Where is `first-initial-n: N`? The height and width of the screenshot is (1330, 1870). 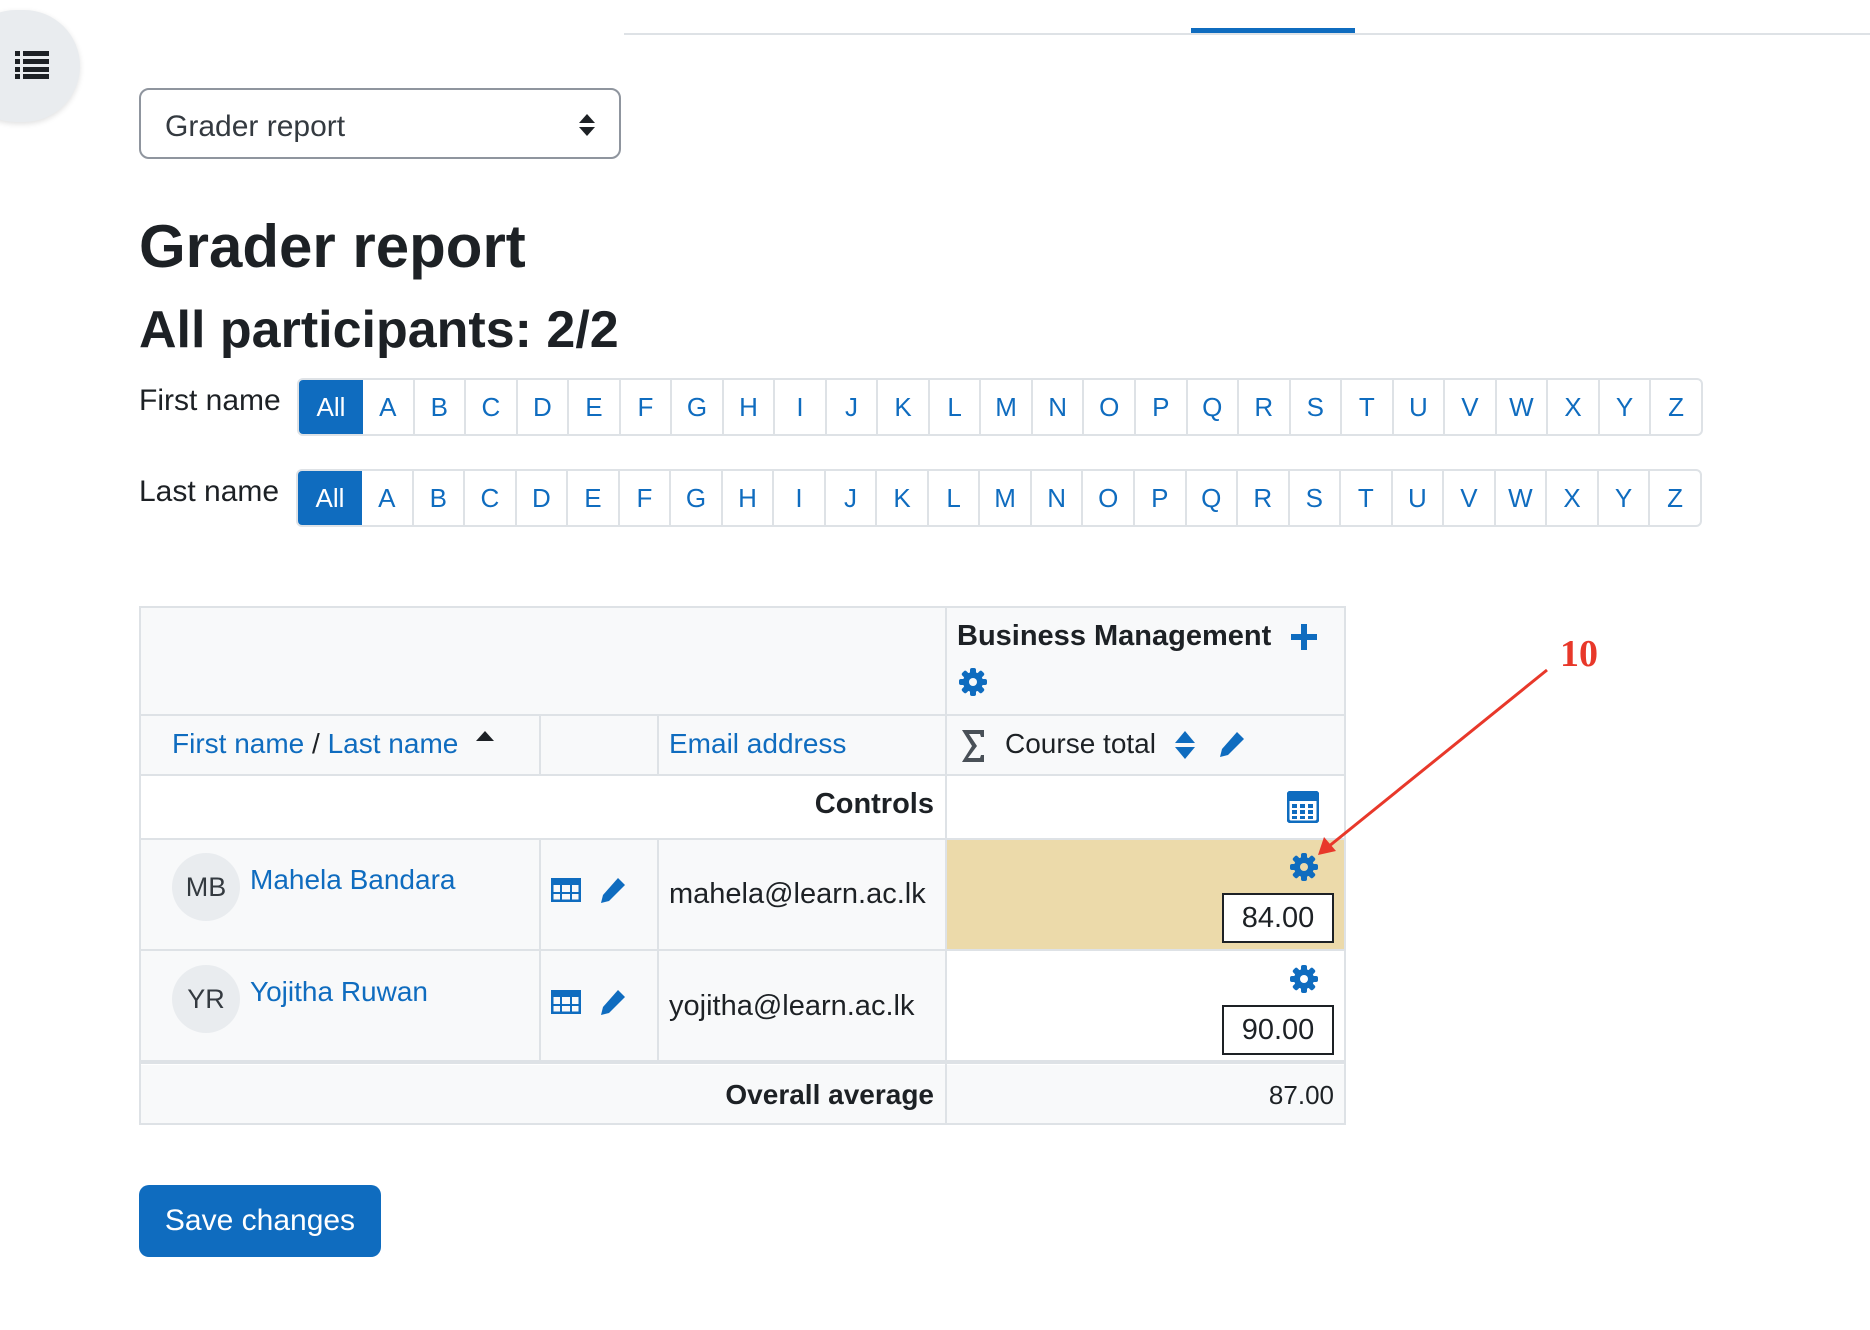 first-initial-n: N is located at coordinates (1059, 407).